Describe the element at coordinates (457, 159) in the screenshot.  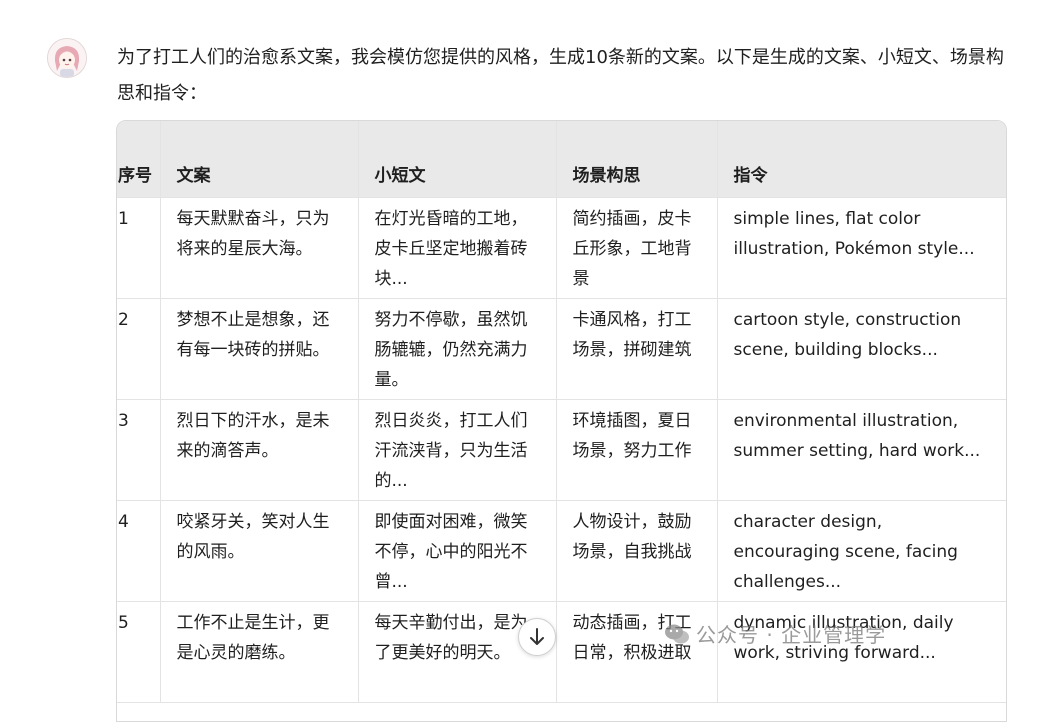
I see `header-short-essay: 小短文` at that location.